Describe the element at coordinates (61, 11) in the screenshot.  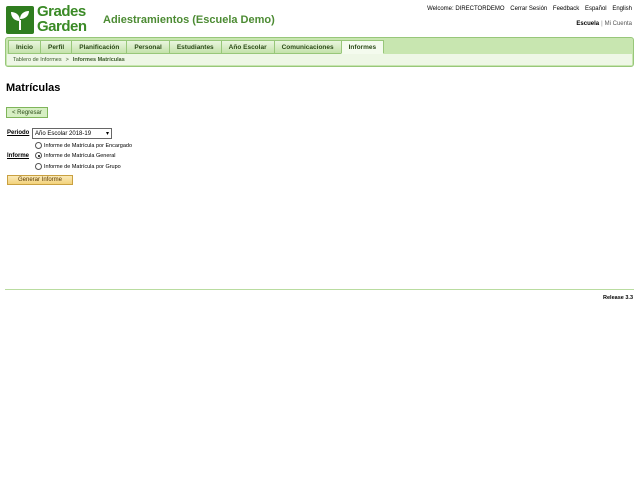
I see `logo-text-line1: Grades` at that location.